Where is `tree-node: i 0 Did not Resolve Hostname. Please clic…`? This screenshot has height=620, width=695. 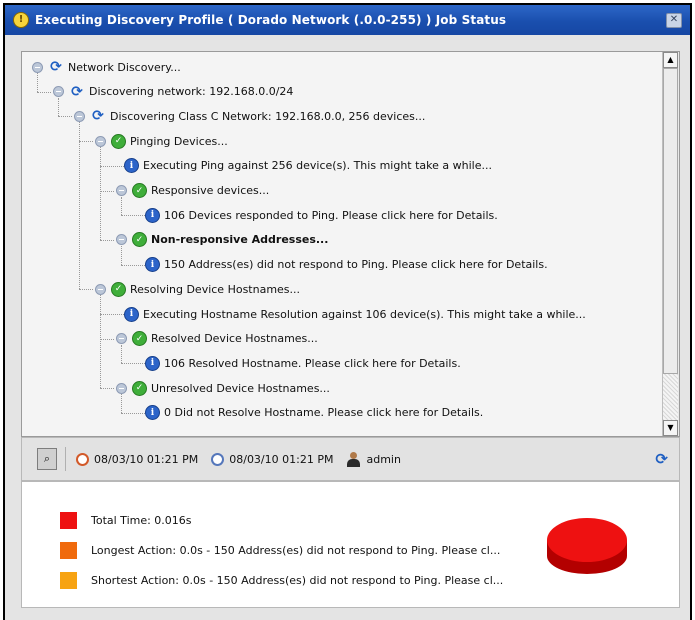 tree-node: i 0 Did not Resolve Hostname. Please clic… is located at coordinates (314, 413).